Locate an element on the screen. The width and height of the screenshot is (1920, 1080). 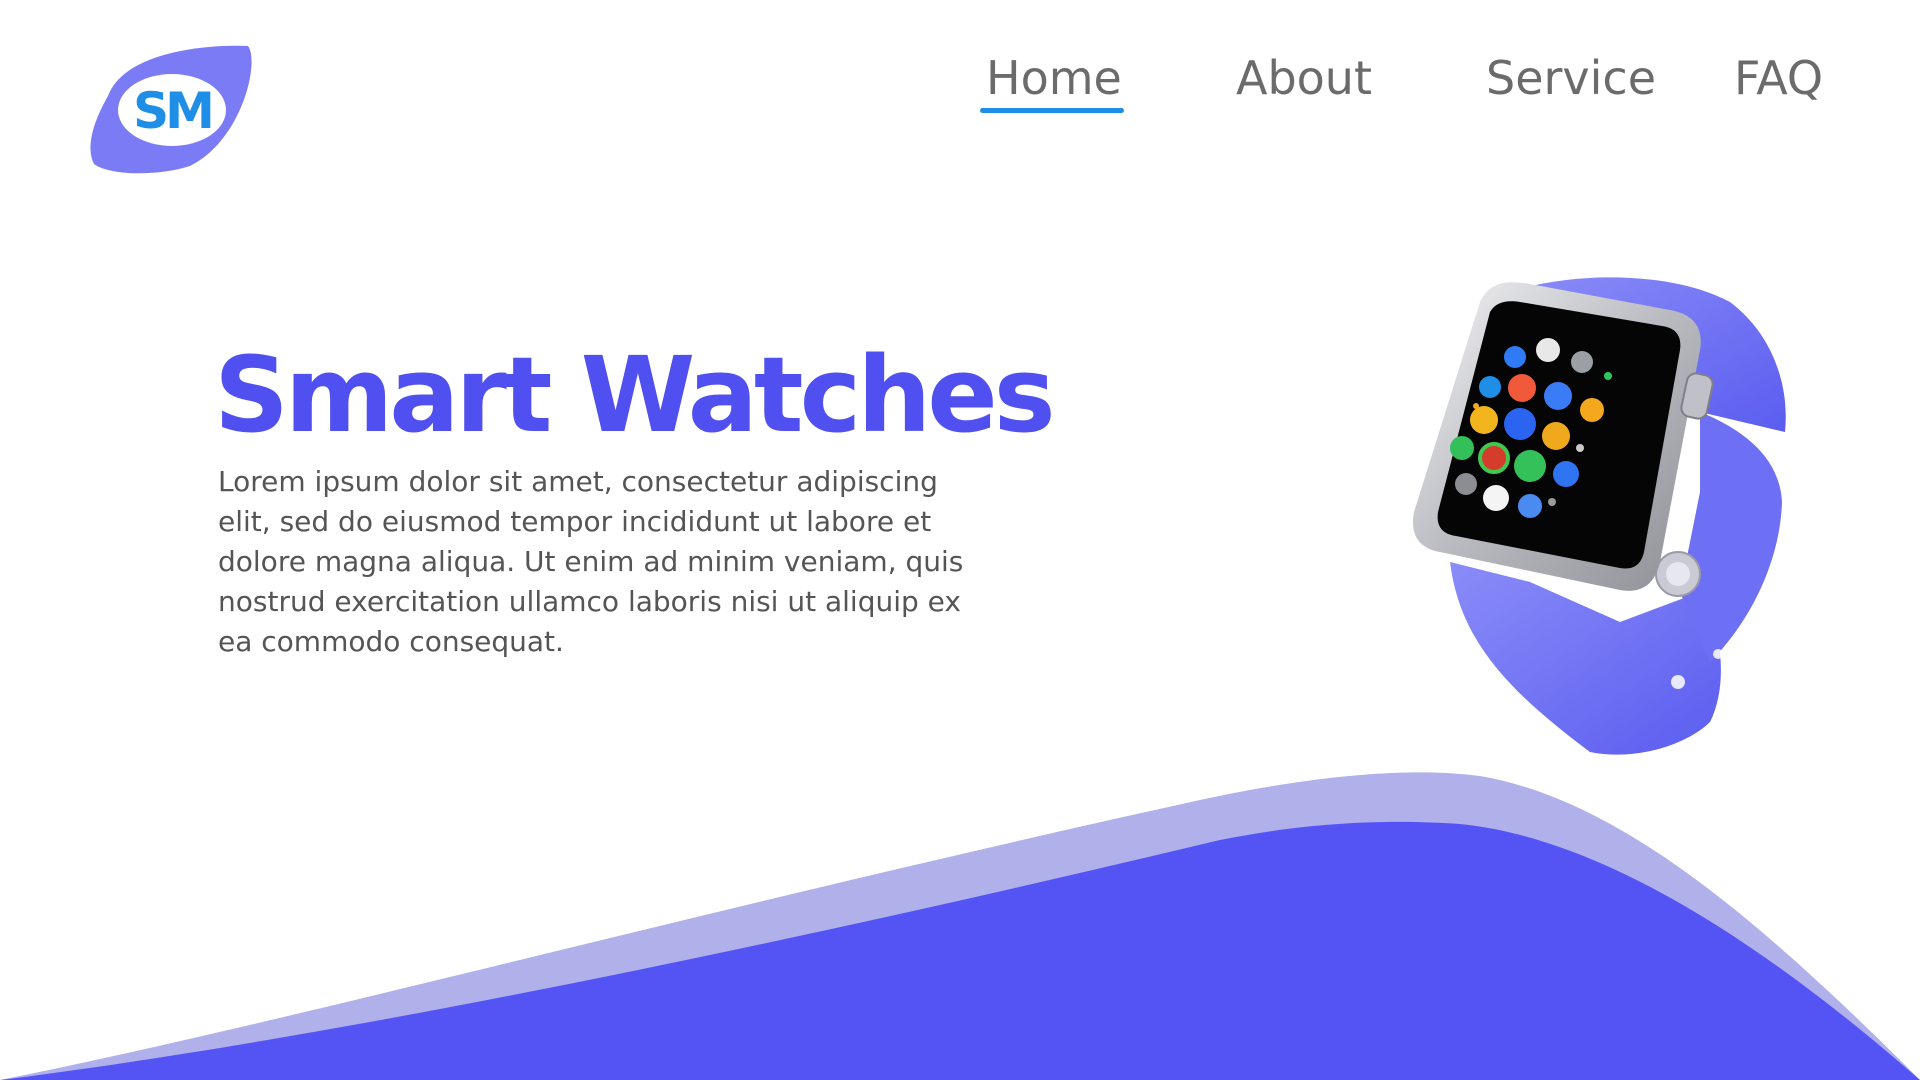
logo-text: SM is located at coordinates (172, 111).